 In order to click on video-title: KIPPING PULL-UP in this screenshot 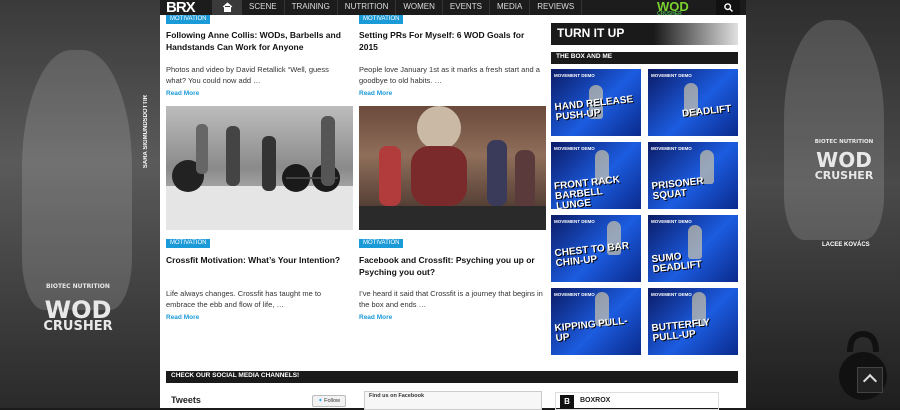, I will do `click(591, 330)`.